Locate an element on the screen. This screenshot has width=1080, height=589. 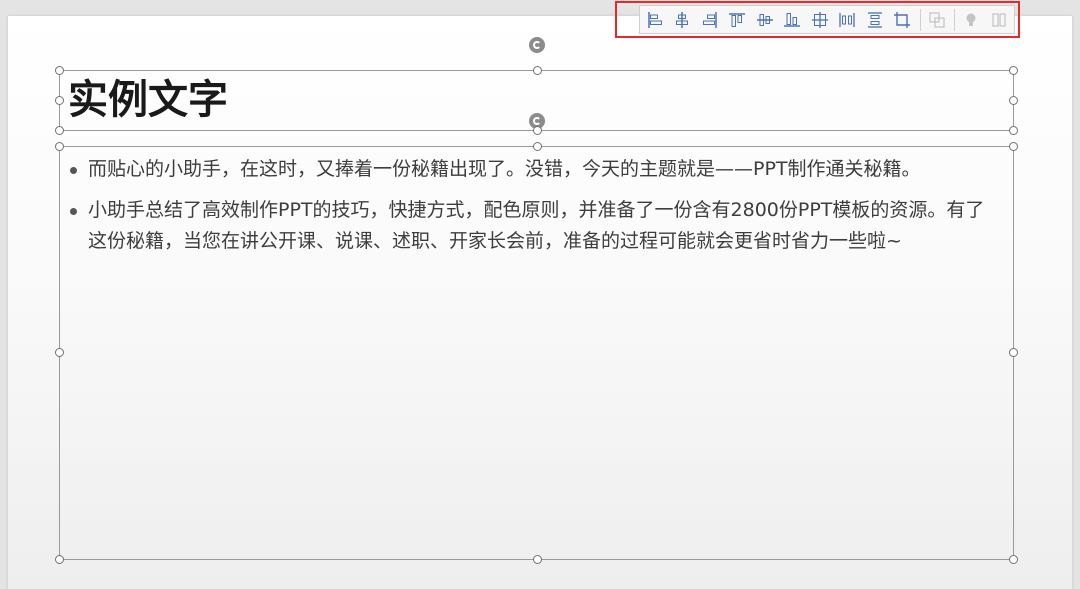
slide-title: 实例文字 is located at coordinates (148, 100).